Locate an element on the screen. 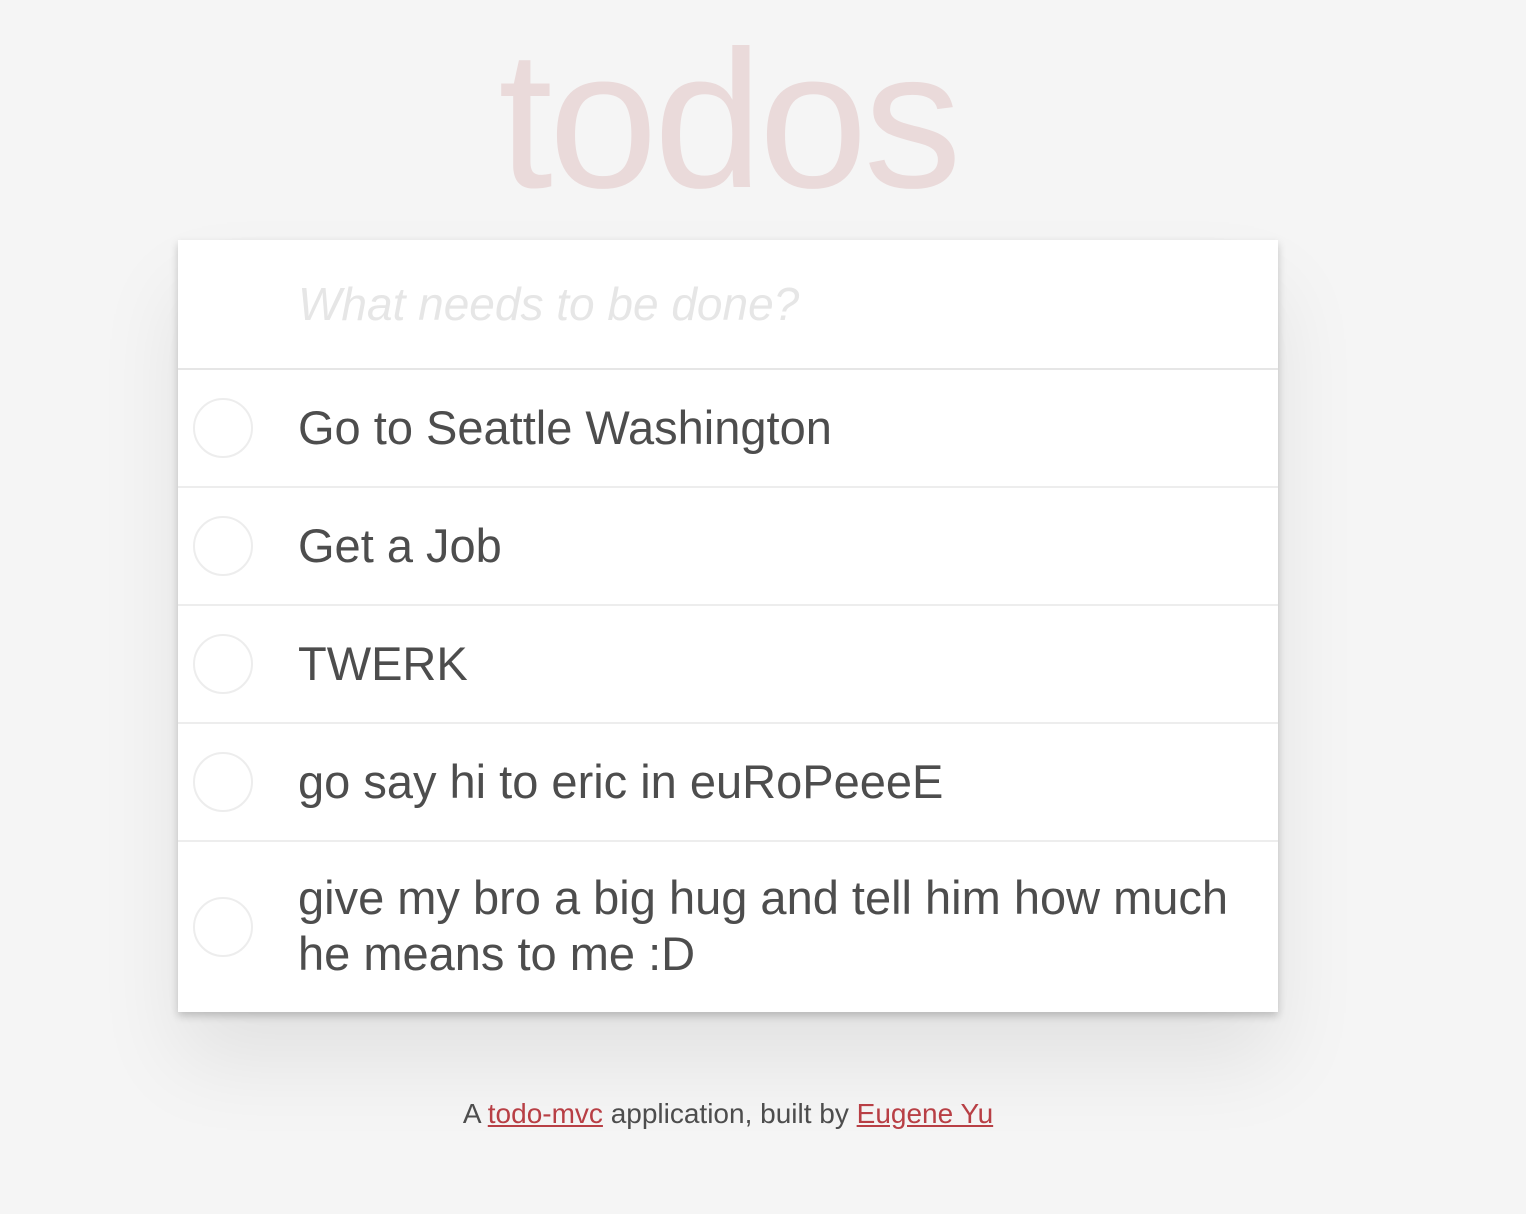 The image size is (1526, 1214). author-link: Eugene Yu is located at coordinates (925, 1113).